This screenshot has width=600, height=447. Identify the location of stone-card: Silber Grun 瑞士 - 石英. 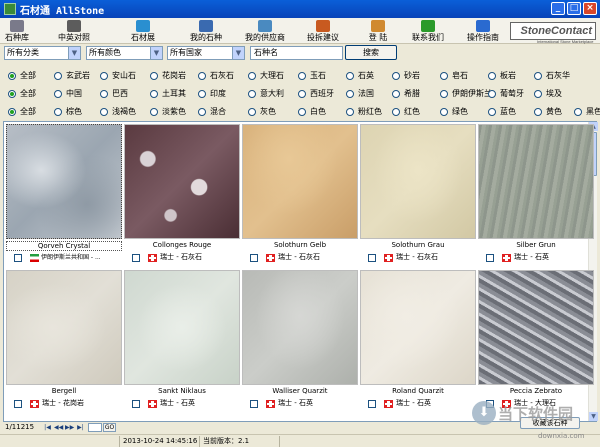
(536, 197).